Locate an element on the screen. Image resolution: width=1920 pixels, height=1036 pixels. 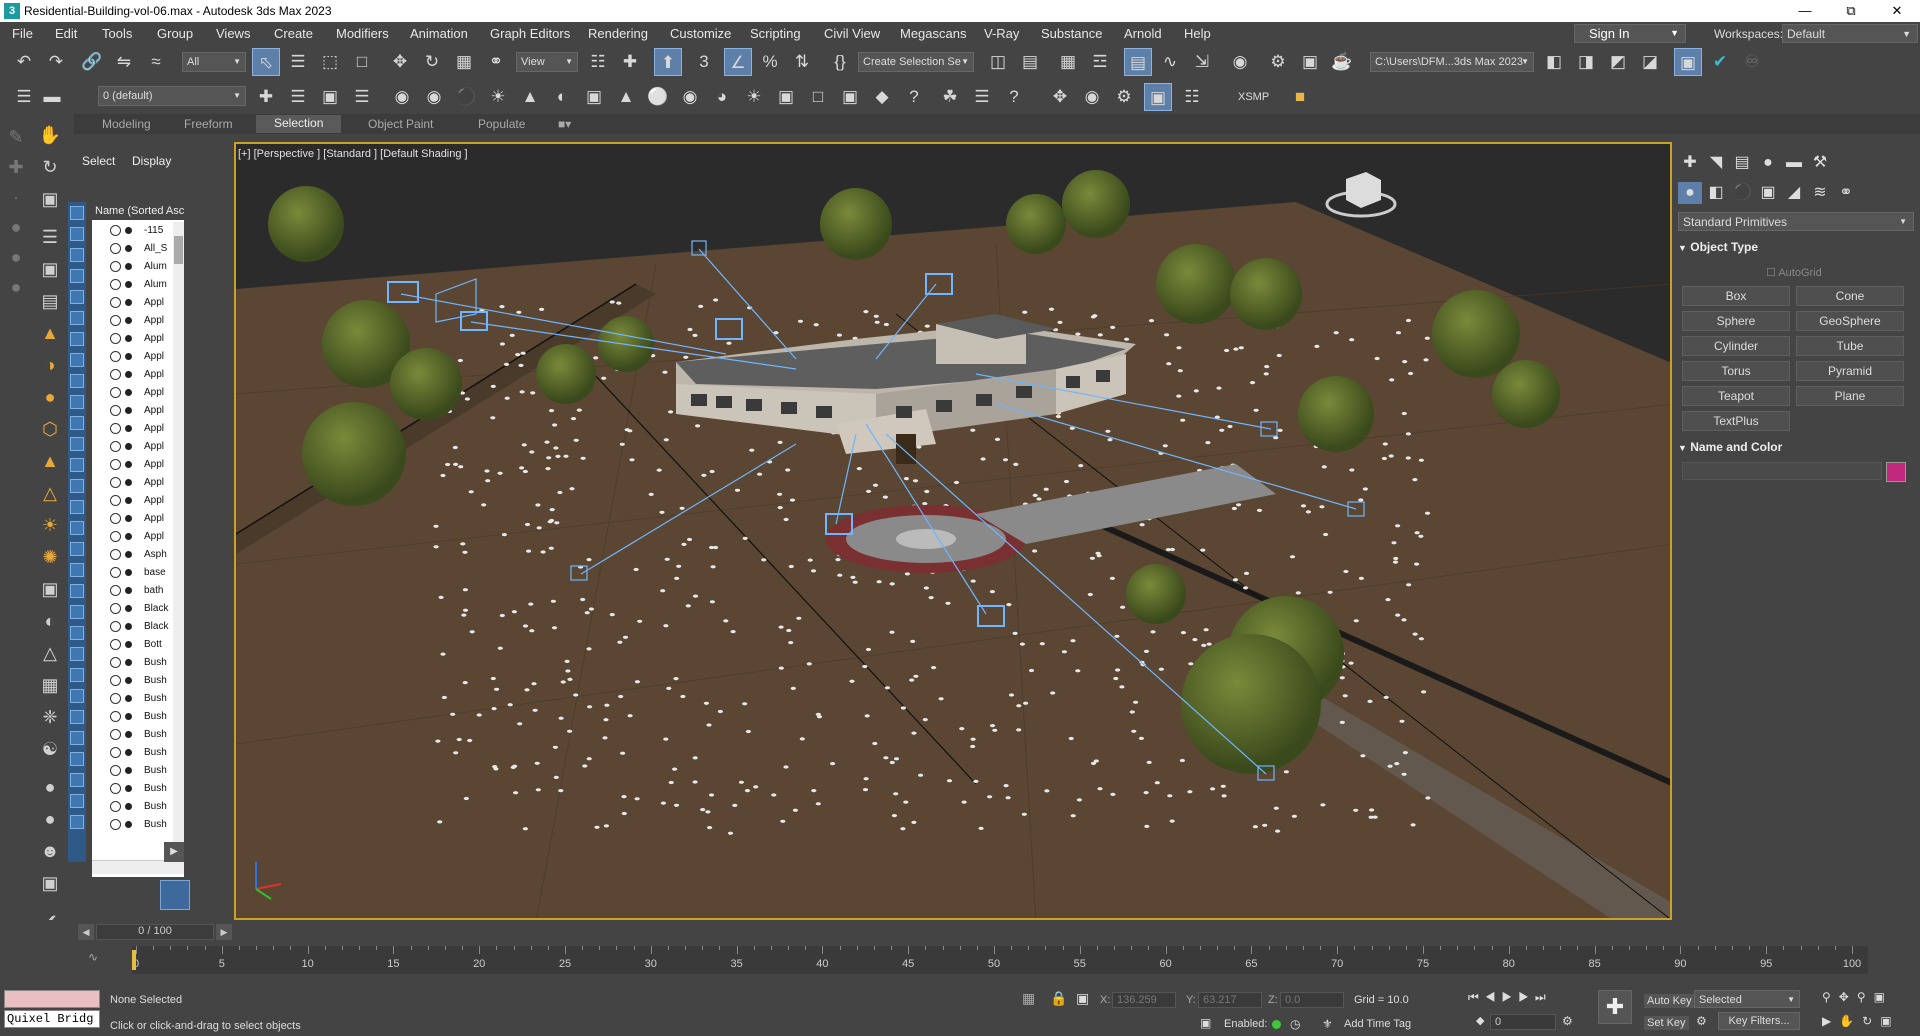
object-color-swatch is located at coordinates (1896, 472).